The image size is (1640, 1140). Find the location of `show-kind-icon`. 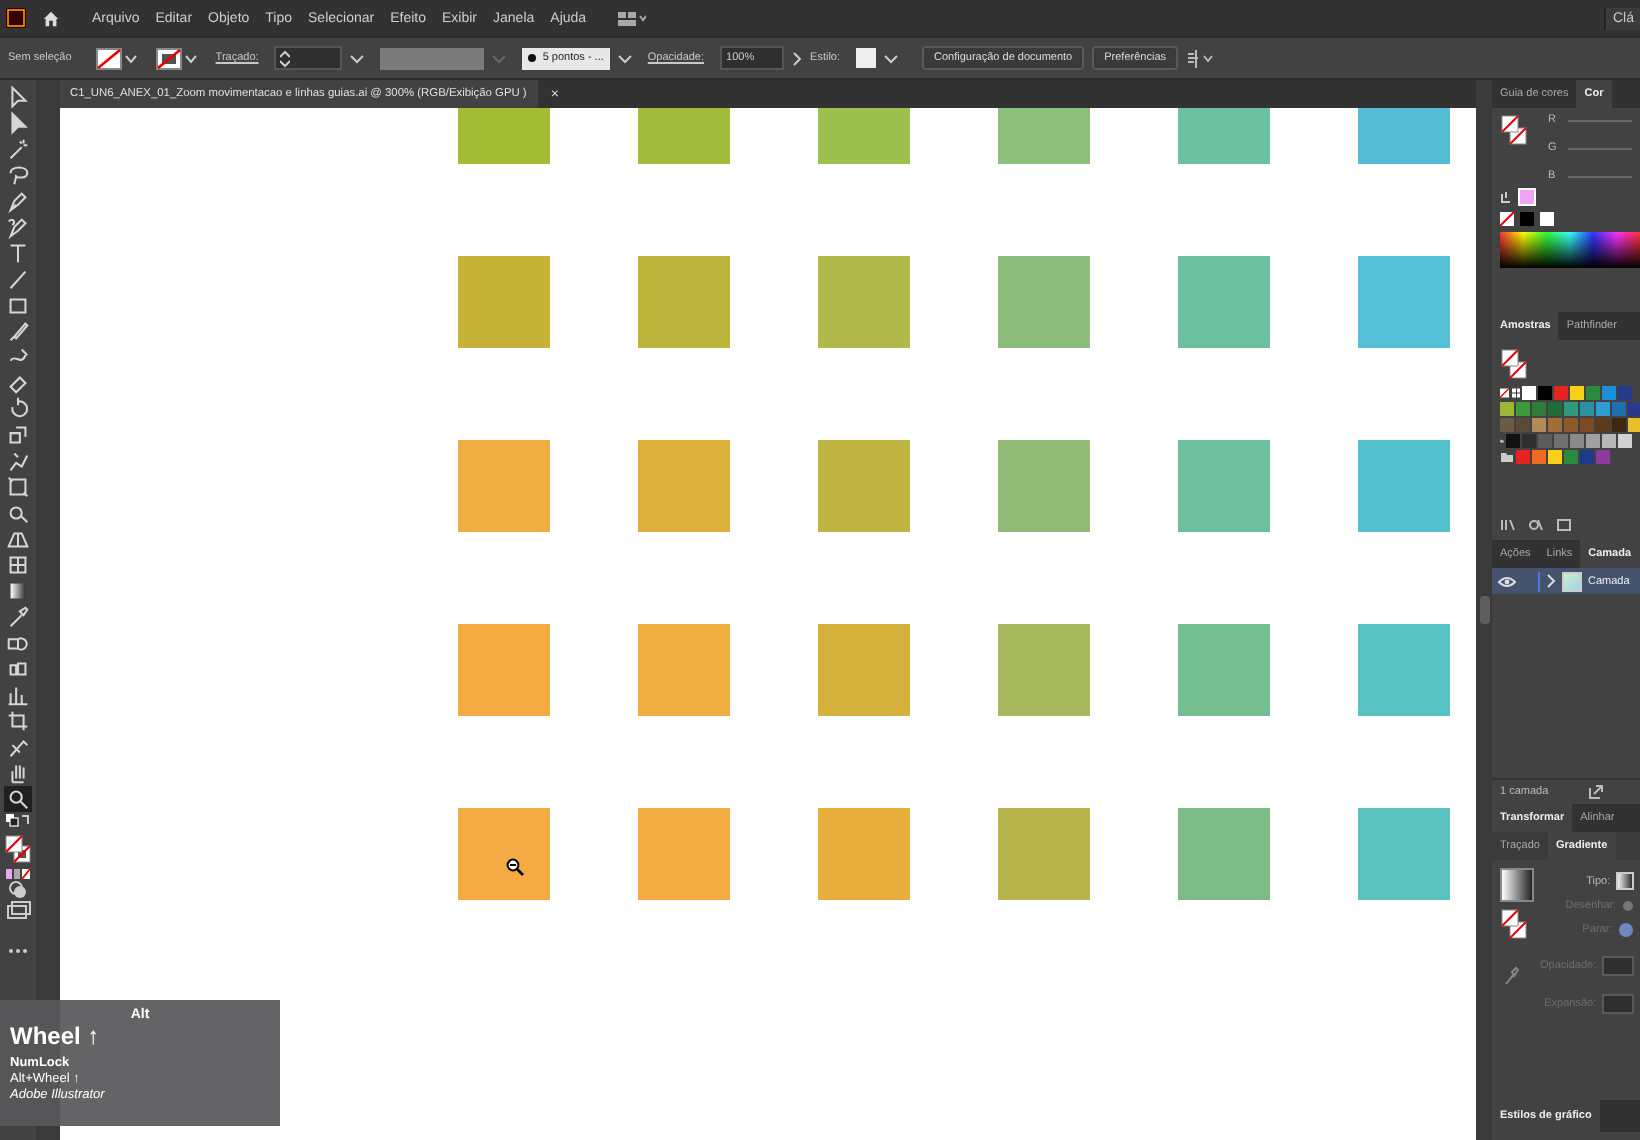

show-kind-icon is located at coordinates (1536, 525).